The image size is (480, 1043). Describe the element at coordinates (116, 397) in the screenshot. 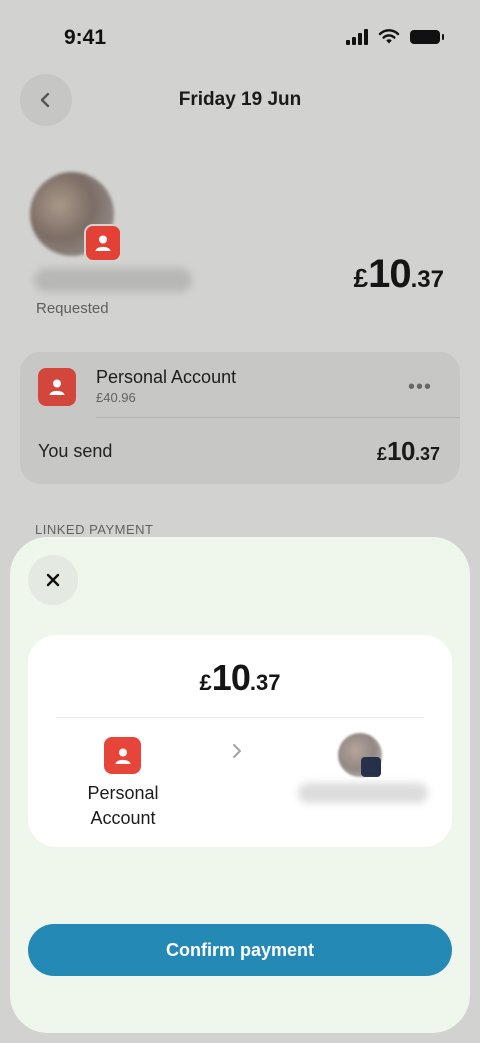

I see `account-balance: £40.96` at that location.